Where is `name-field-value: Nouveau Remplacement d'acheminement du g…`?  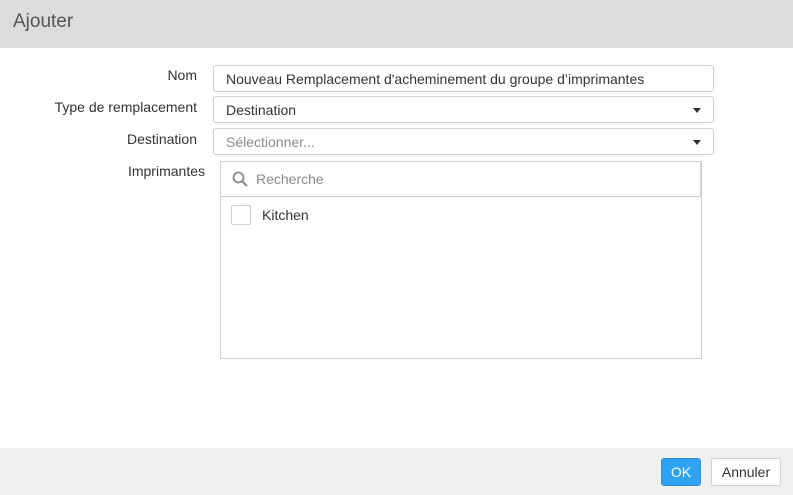
name-field-value: Nouveau Remplacement d'acheminement du g… is located at coordinates (435, 79).